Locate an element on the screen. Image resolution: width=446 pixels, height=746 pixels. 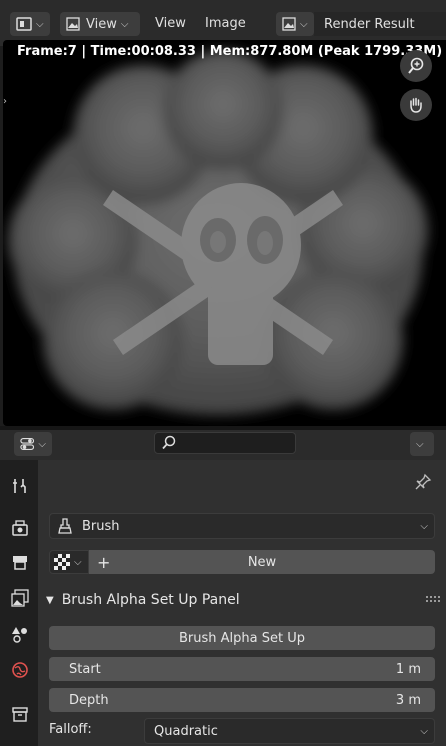
tab-view-layer is located at coordinates (20, 598).